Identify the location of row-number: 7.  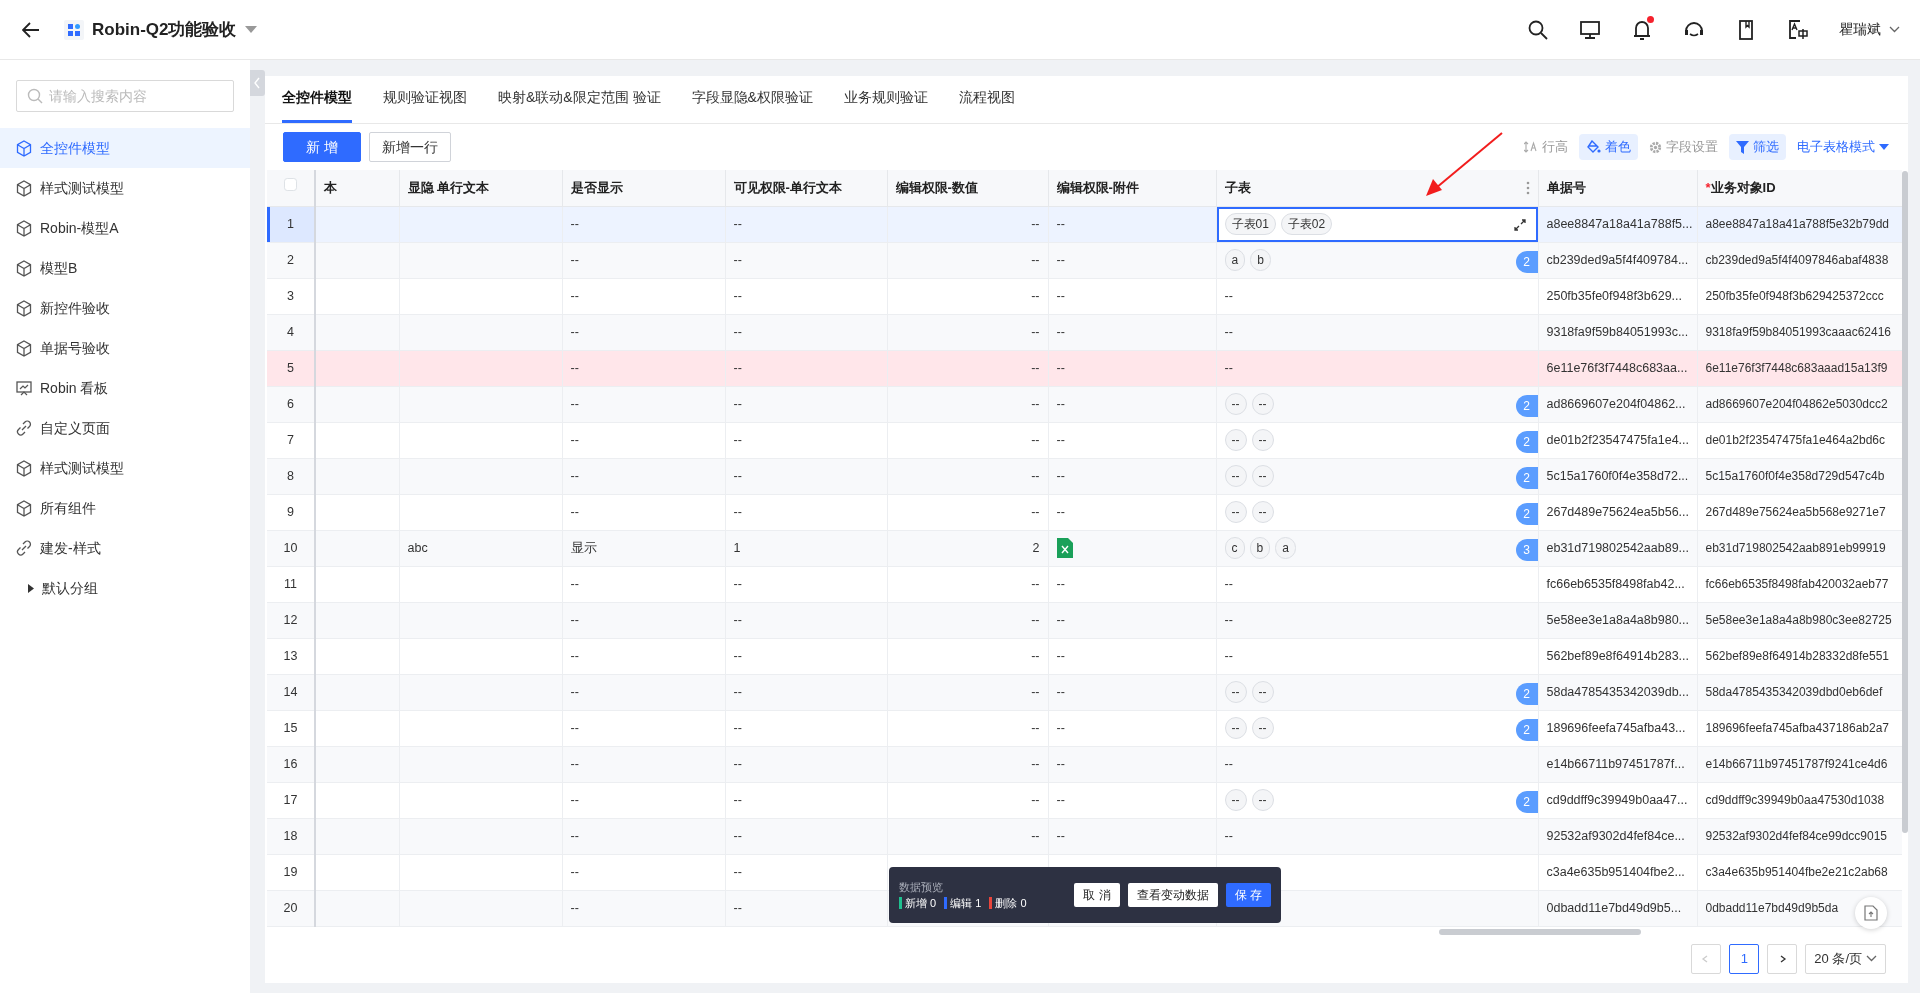
(291, 440).